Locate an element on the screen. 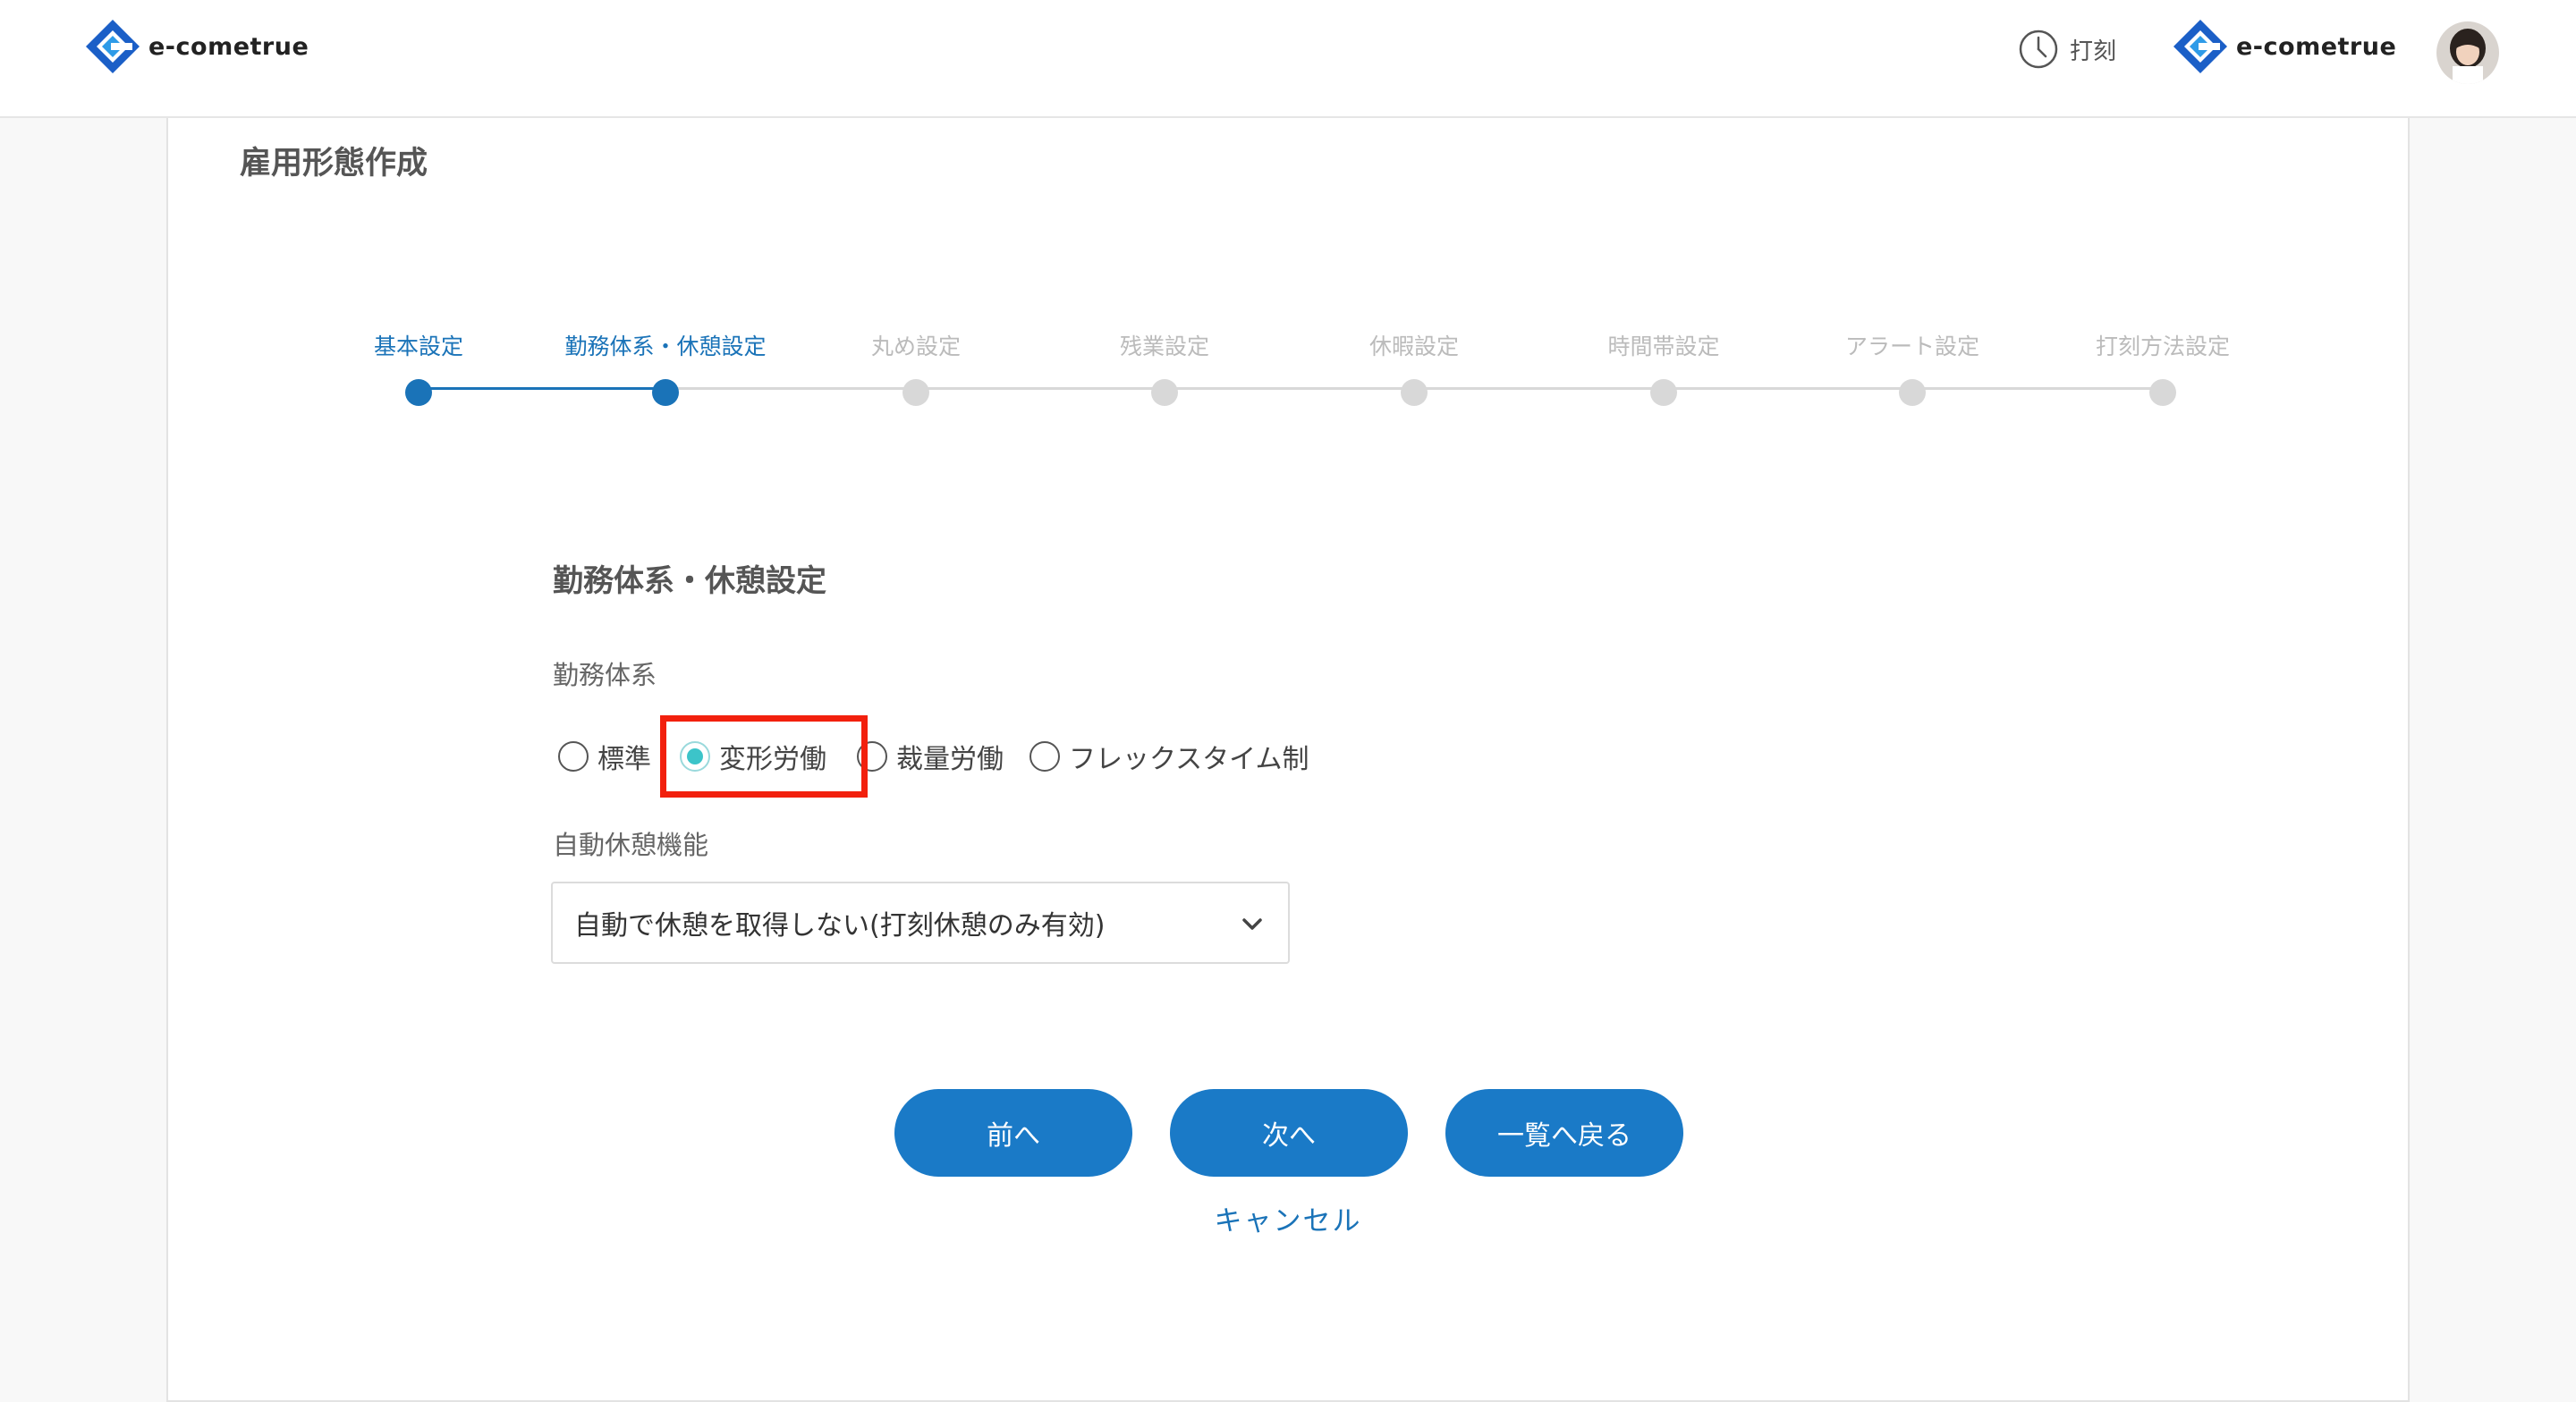 This screenshot has height=1402, width=2576. step-timeslot: 時間帯設定 is located at coordinates (1664, 367).